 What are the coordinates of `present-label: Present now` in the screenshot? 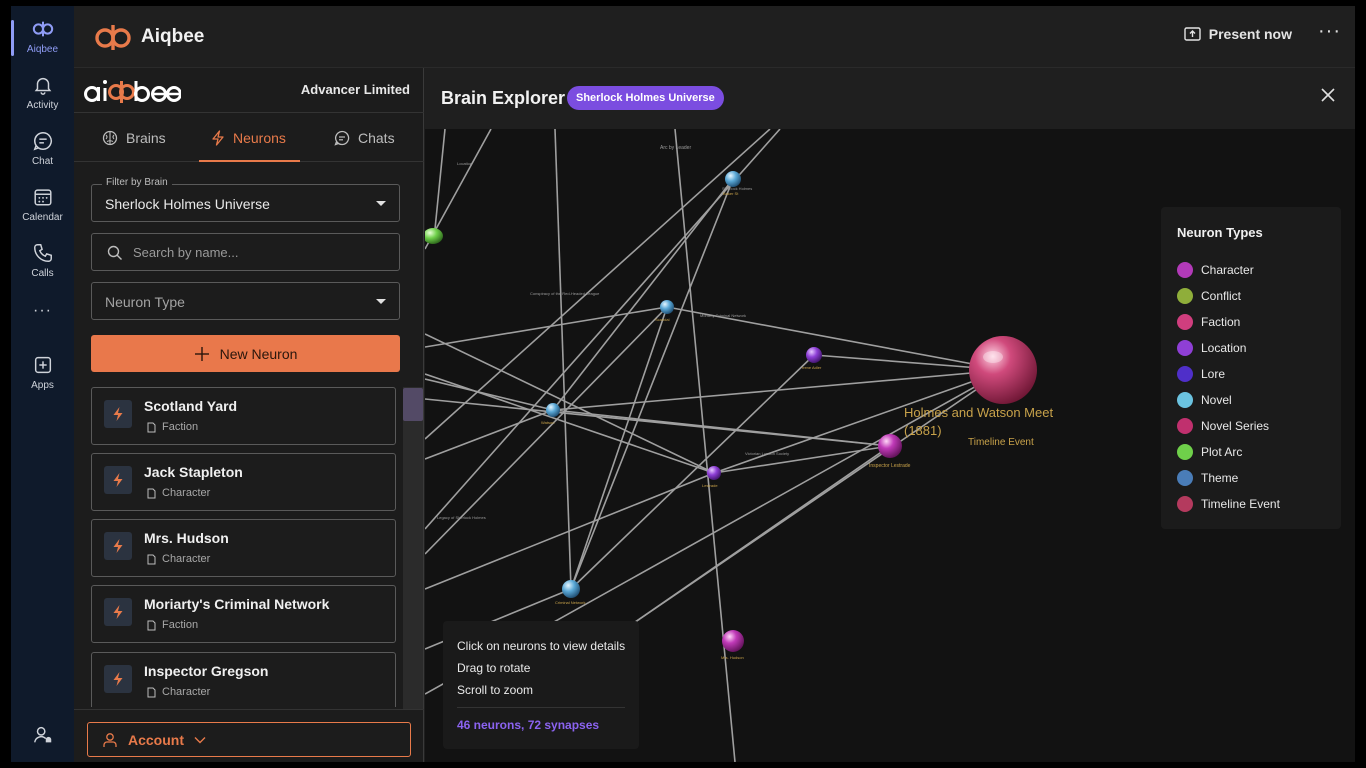 It's located at (1250, 34).